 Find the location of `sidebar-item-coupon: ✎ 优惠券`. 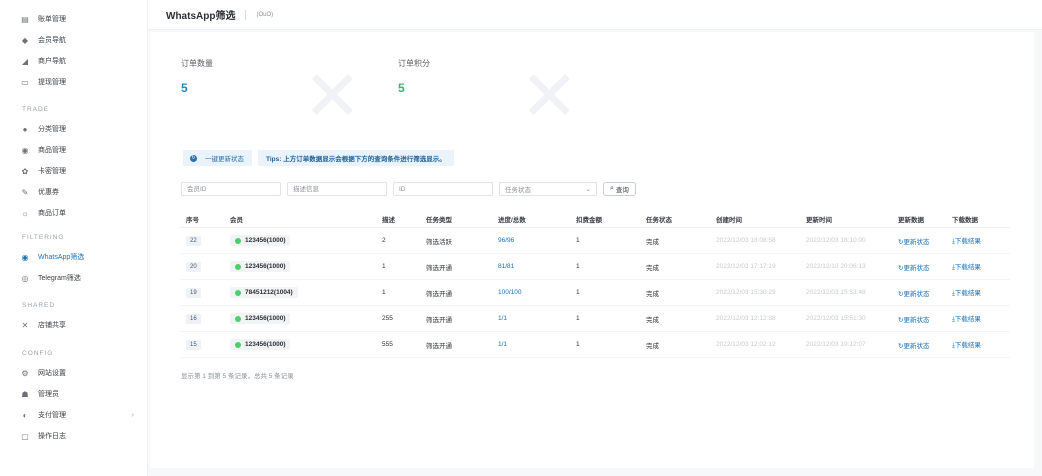

sidebar-item-coupon: ✎ 优惠券 is located at coordinates (79, 192).